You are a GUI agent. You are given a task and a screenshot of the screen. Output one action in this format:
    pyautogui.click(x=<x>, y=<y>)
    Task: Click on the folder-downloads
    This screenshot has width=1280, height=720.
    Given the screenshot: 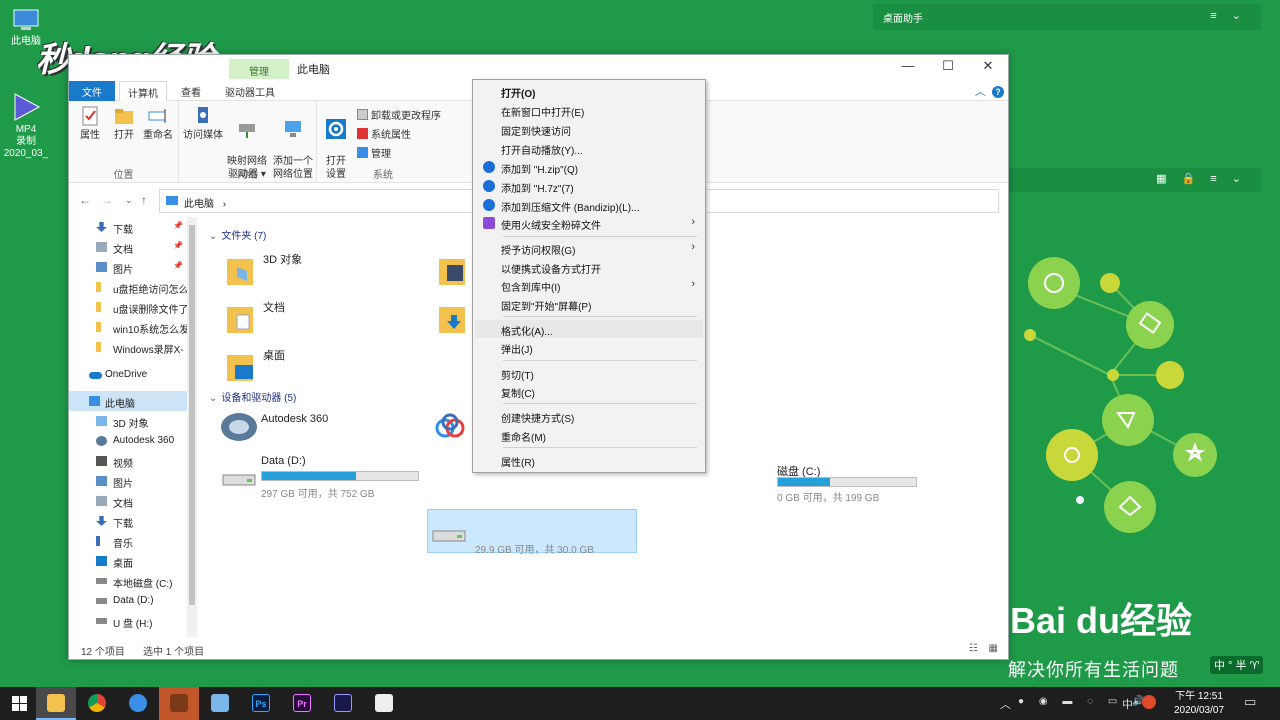 What is the action you would take?
    pyautogui.click(x=457, y=318)
    